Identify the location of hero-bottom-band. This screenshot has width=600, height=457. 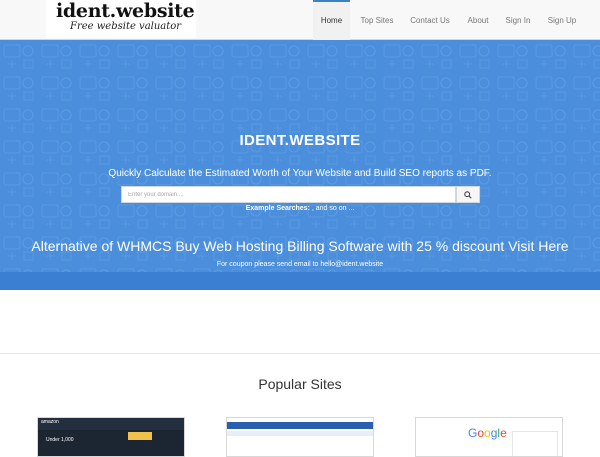
(300, 281).